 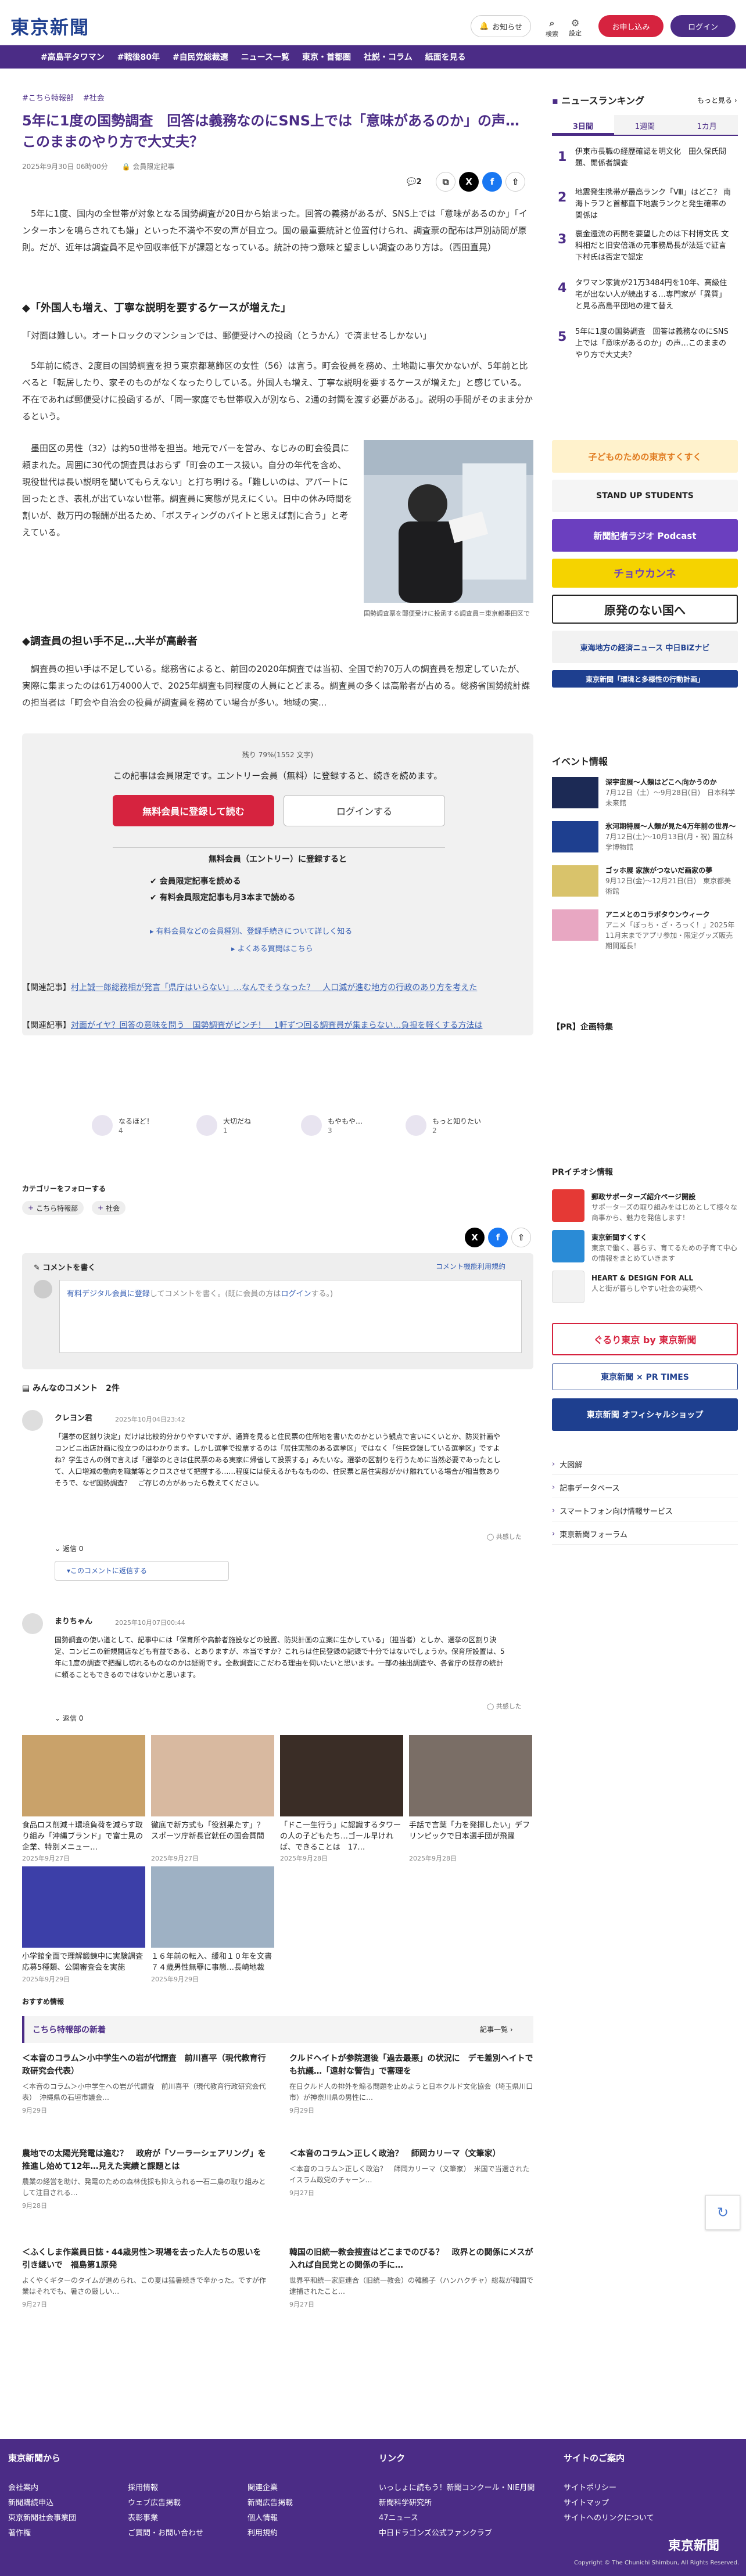 What do you see at coordinates (270, 2518) in the screenshot?
I see `footer-link: 個人情報` at bounding box center [270, 2518].